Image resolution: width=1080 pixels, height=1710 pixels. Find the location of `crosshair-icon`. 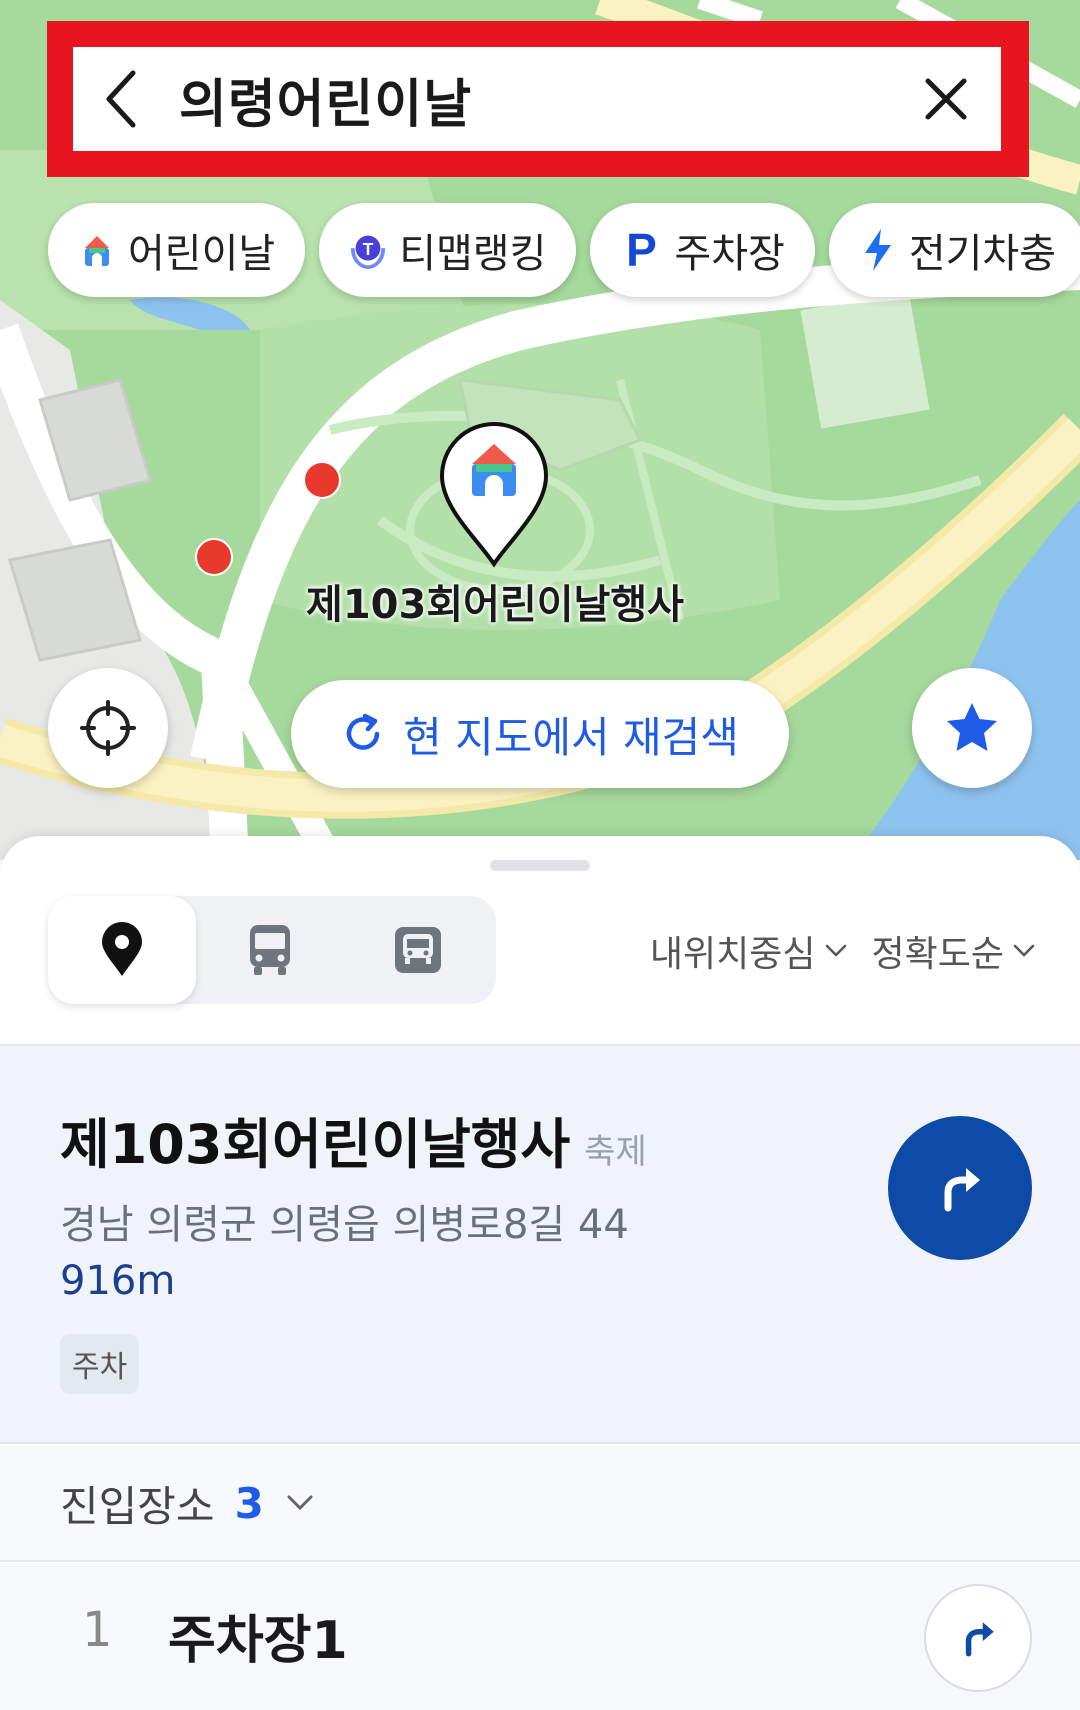

crosshair-icon is located at coordinates (108, 728).